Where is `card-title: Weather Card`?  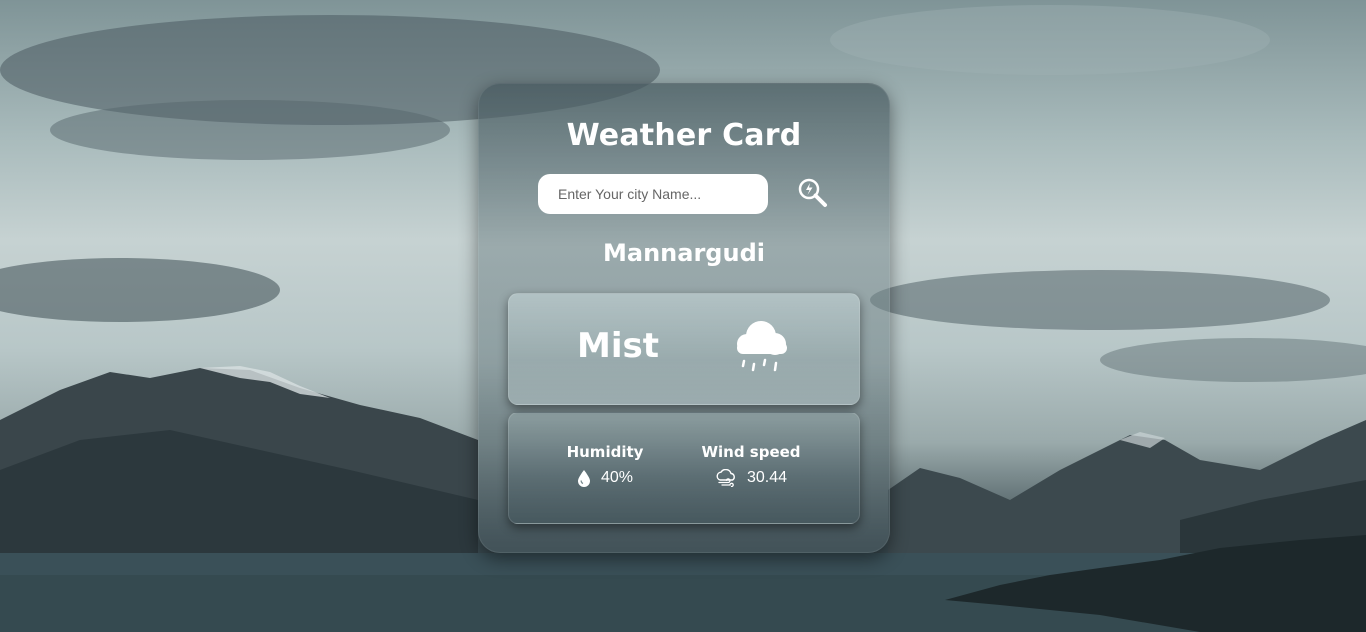
card-title: Weather Card is located at coordinates (684, 135).